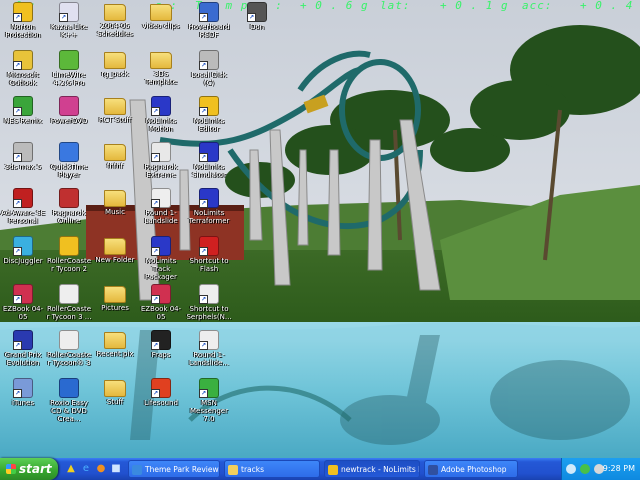 The height and width of the screenshot is (480, 640). Describe the element at coordinates (69, 152) in the screenshot. I see `quicktime-icon` at that location.